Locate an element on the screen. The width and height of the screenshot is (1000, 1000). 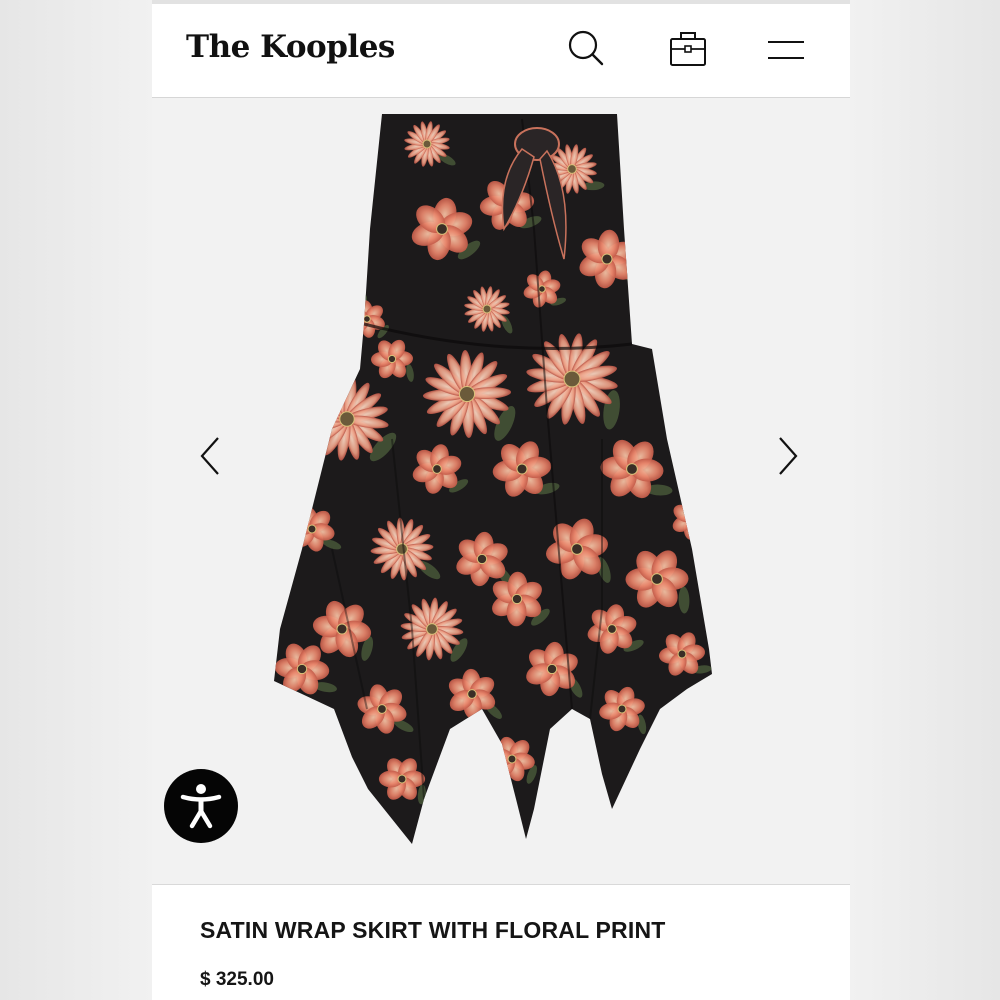
search-icon is located at coordinates (586, 48).